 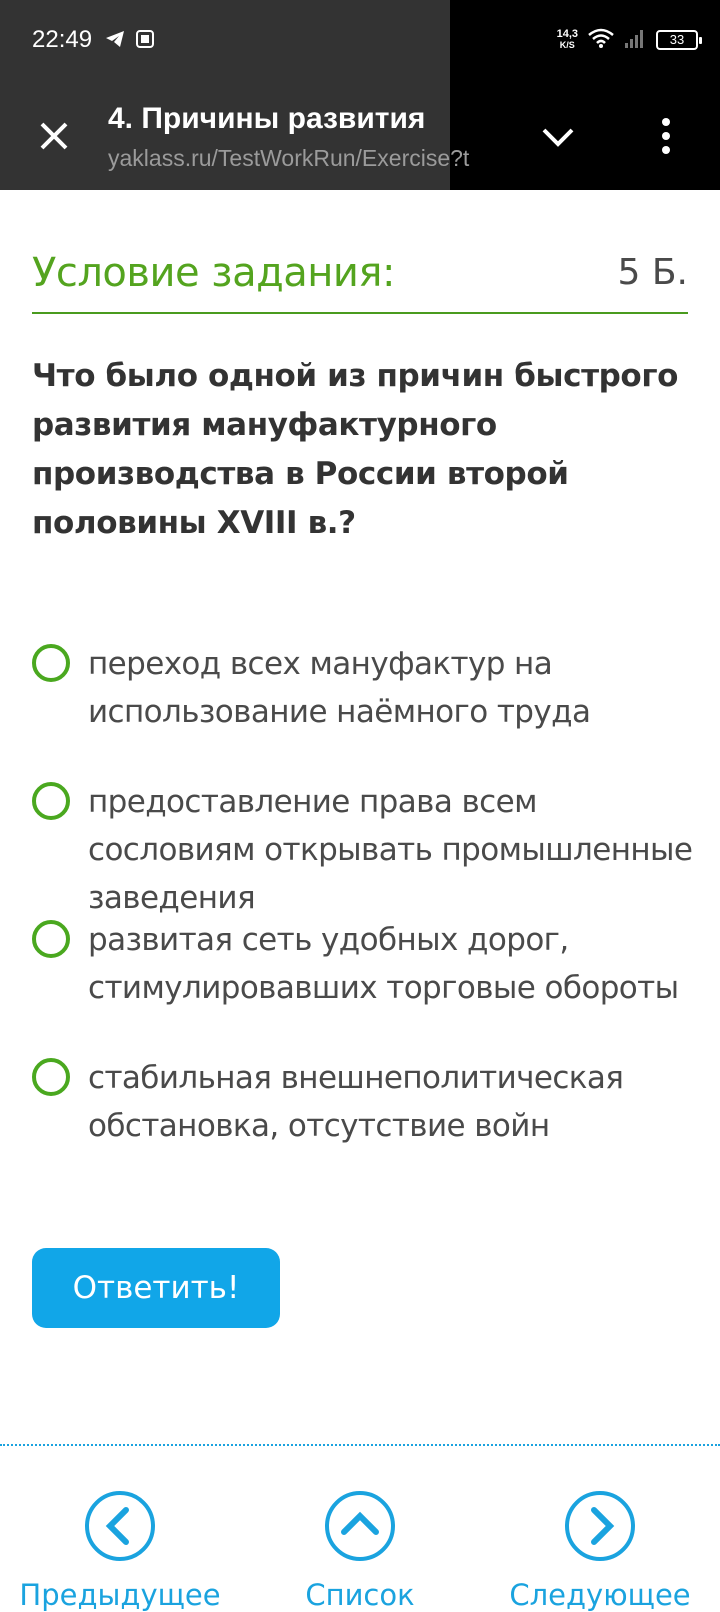 I want to click on prev-label: Предыдущее, so click(x=120, y=1595).